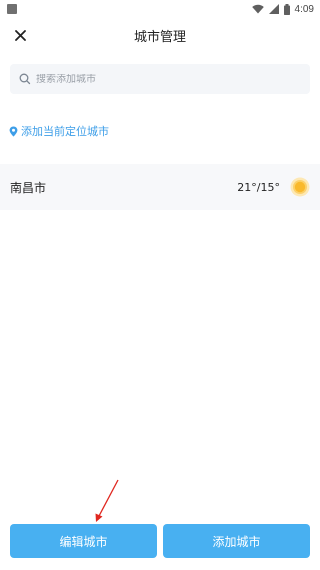 This screenshot has width=320, height=570. Describe the element at coordinates (12, 9) in the screenshot. I see `notification-icon` at that location.